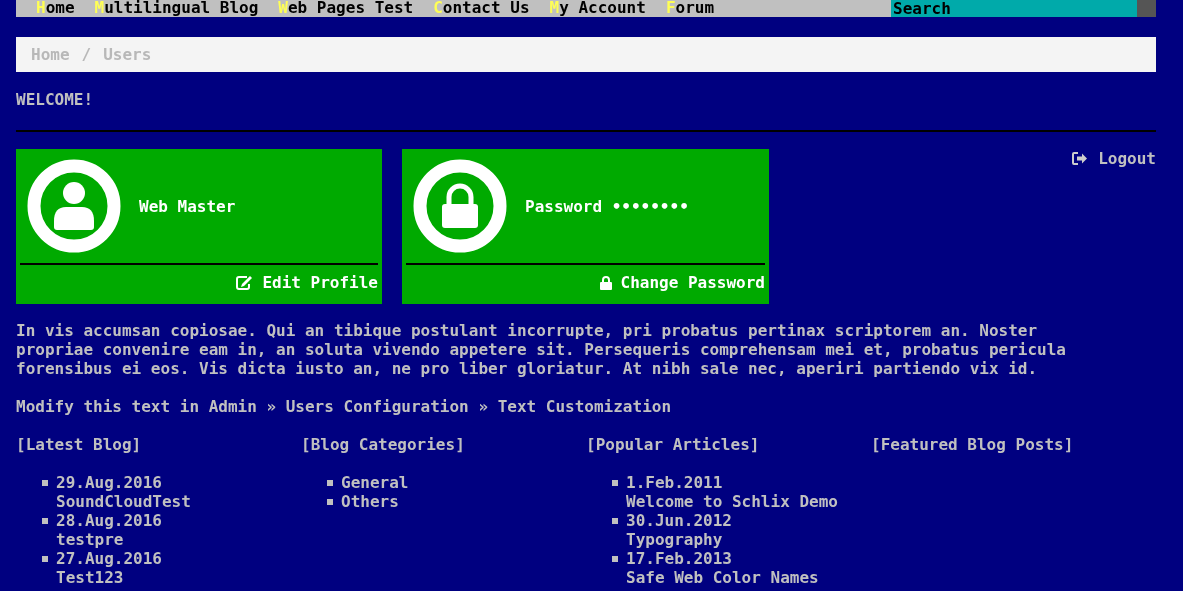 The width and height of the screenshot is (1183, 591). I want to click on menu-item: Multilingual Blog, so click(176, 8).